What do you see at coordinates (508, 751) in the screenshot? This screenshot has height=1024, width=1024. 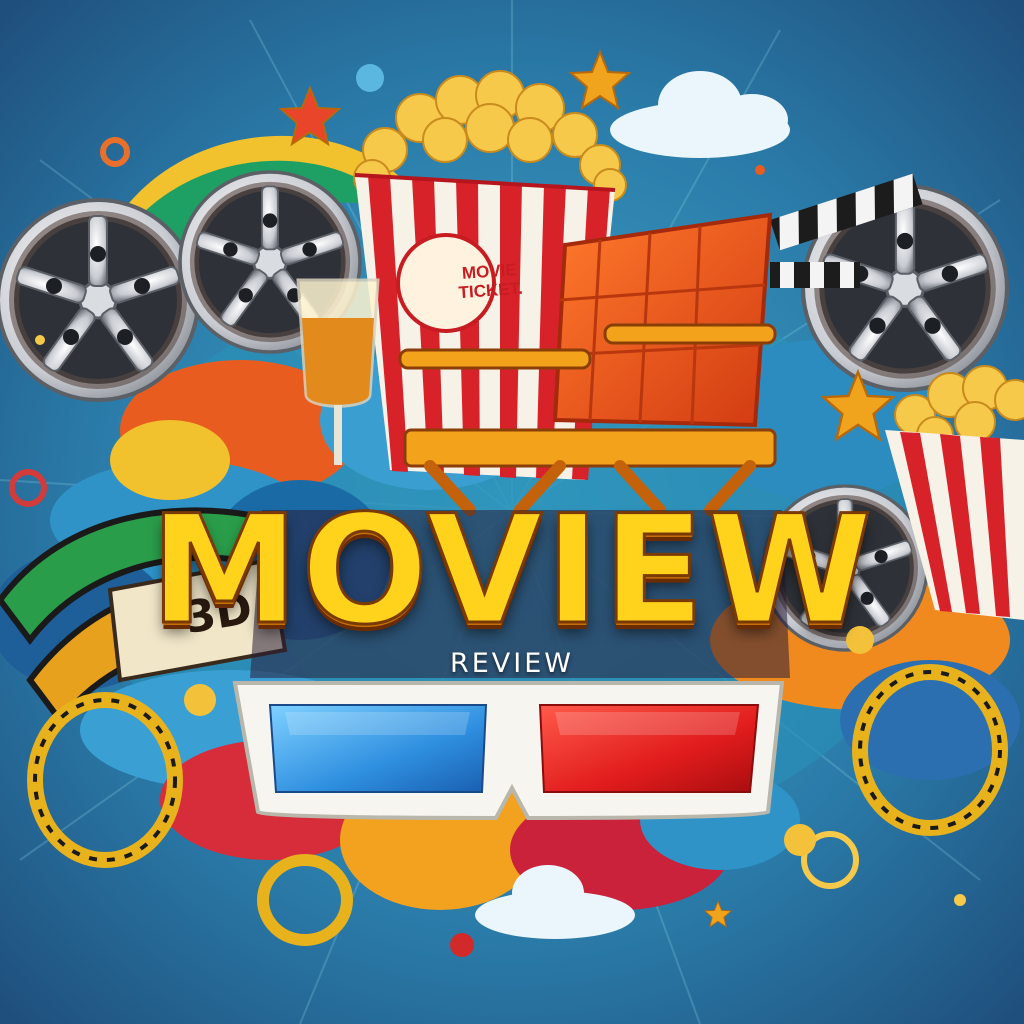 I see `3d-glasses-icon` at bounding box center [508, 751].